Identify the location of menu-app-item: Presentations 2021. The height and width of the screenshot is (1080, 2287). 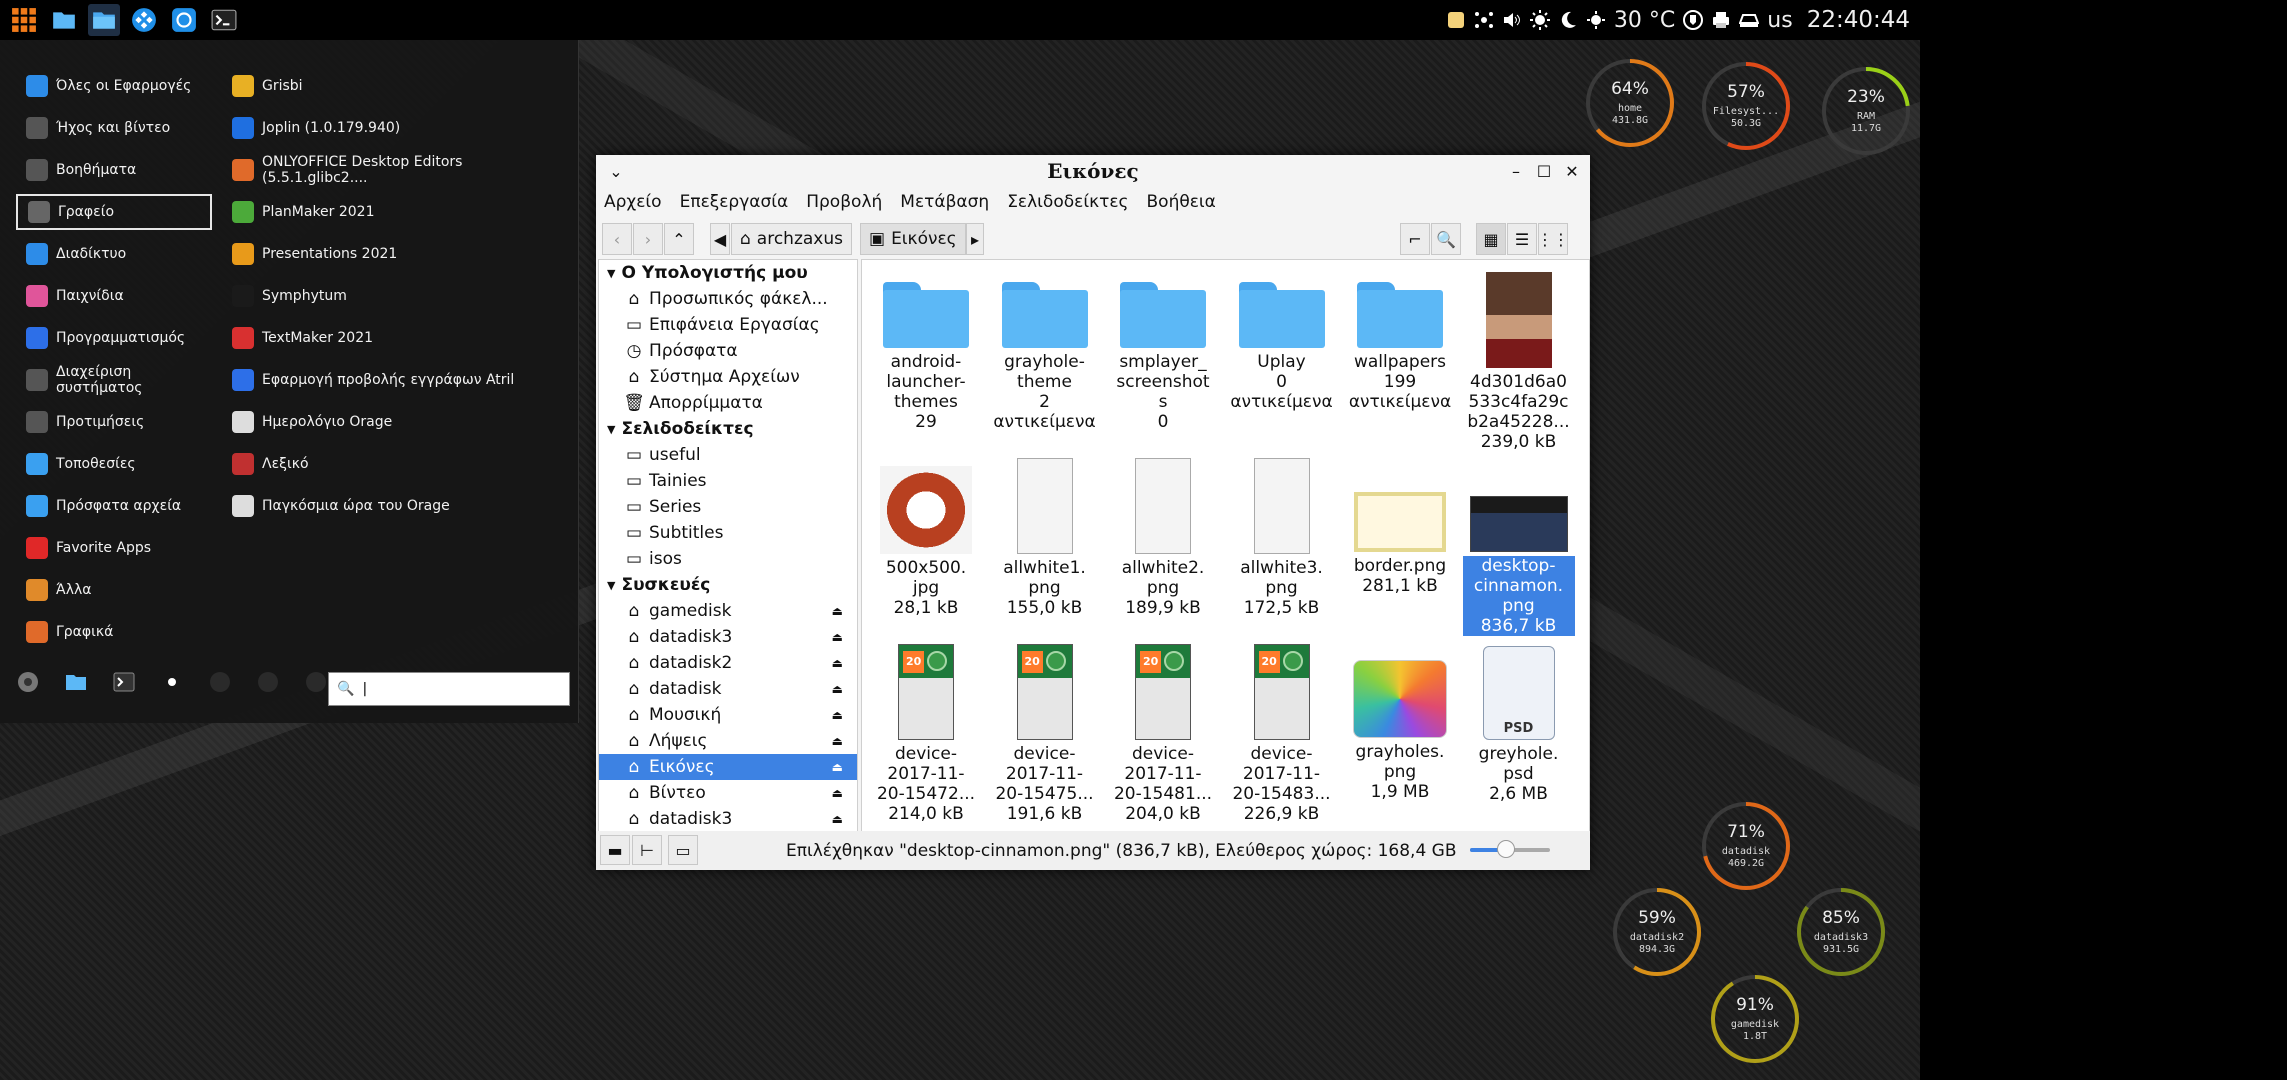
(392, 254).